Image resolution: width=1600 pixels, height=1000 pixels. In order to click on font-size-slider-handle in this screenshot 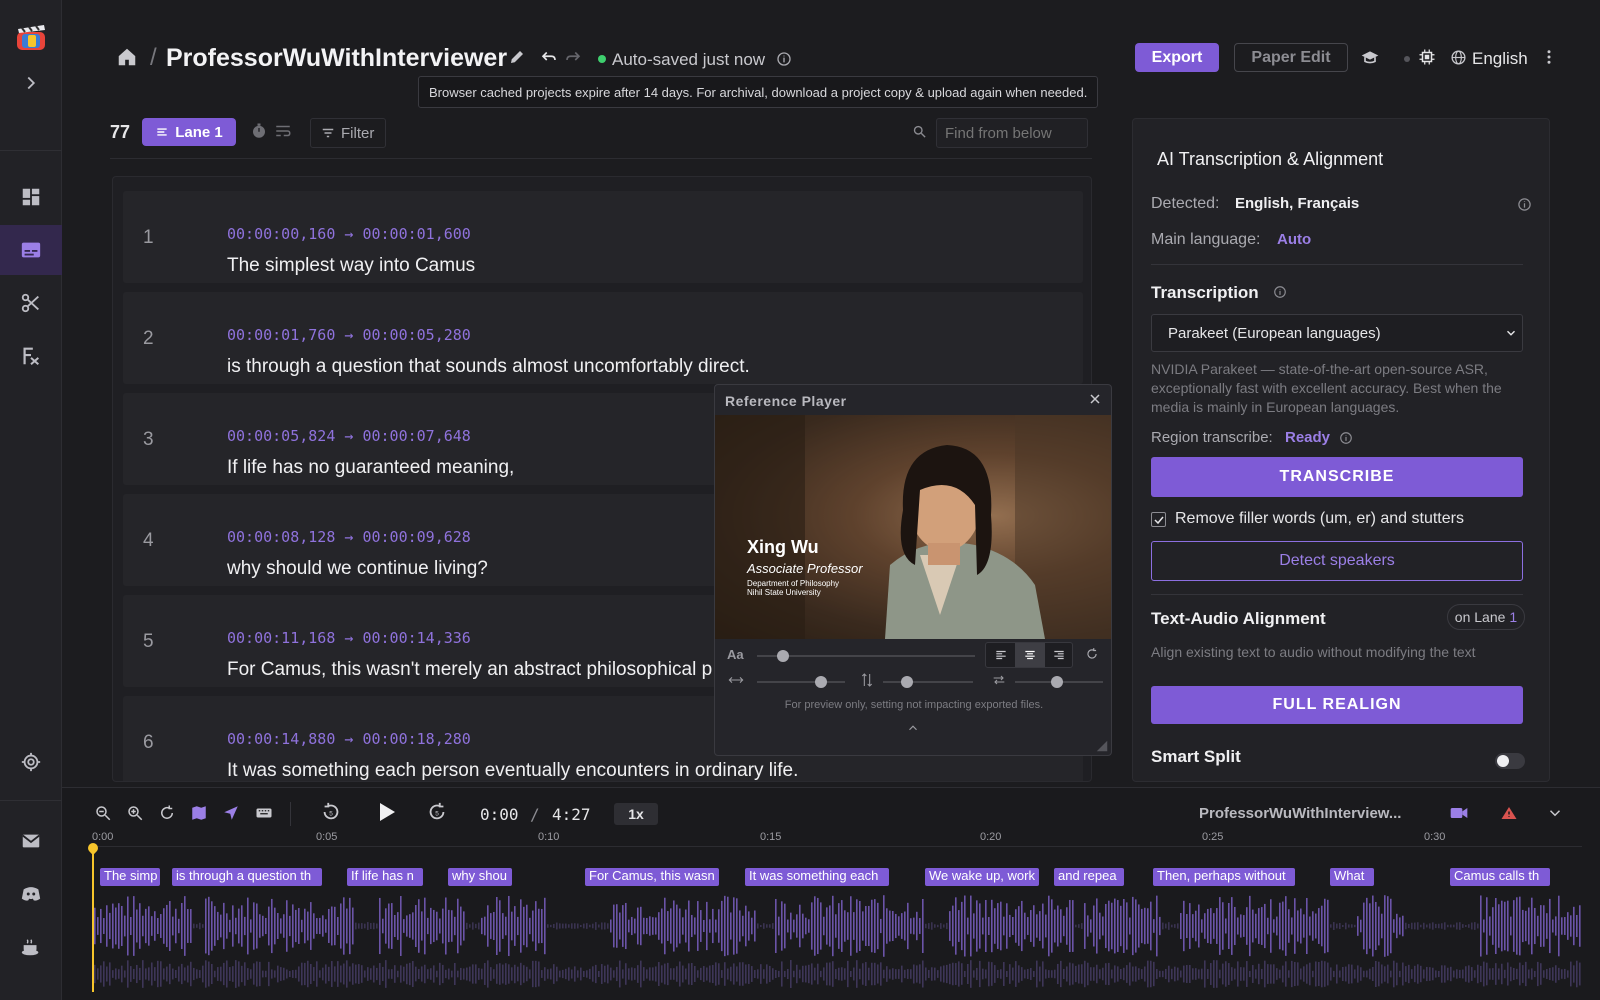, I will do `click(783, 656)`.